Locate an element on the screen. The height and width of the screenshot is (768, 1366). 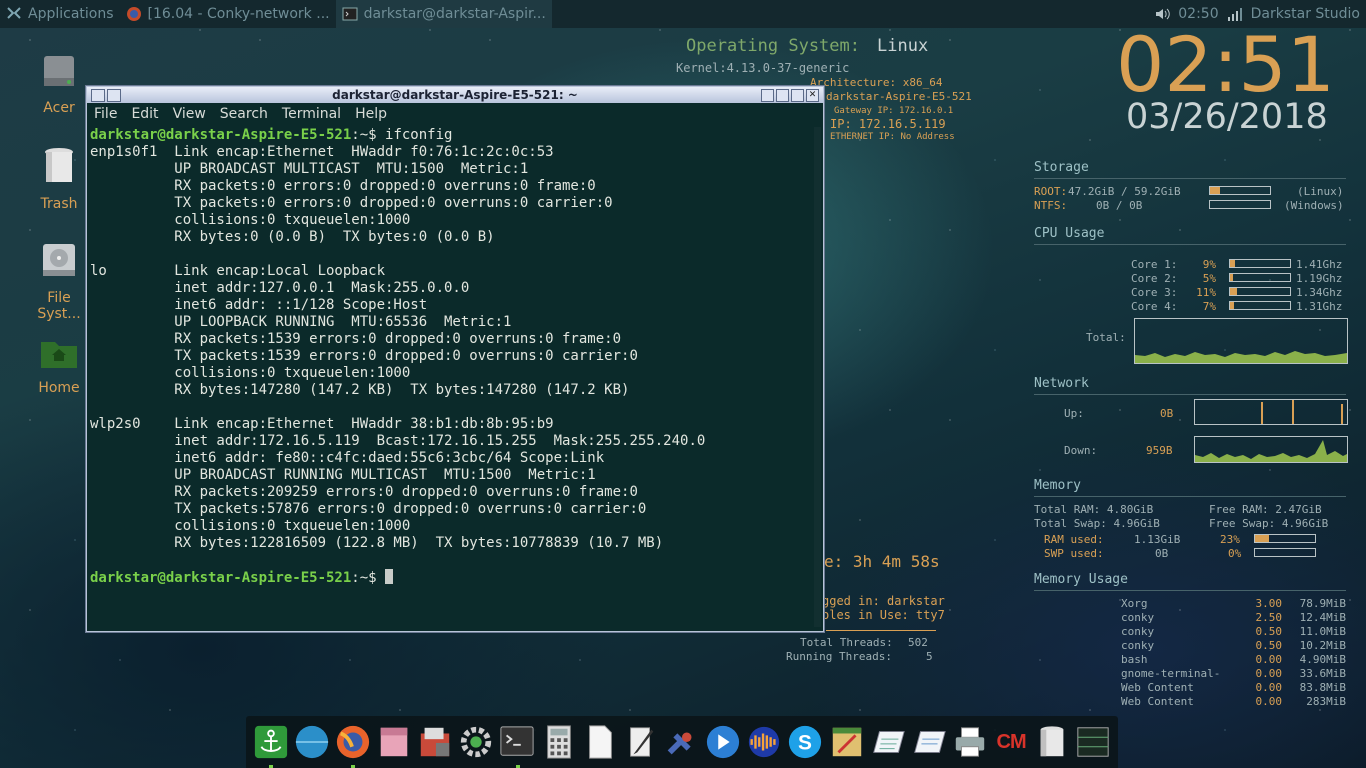
terminal-output-line: UP BROADCAST MULTICAST MTU:1500 Metric:1 is located at coordinates (309, 169).